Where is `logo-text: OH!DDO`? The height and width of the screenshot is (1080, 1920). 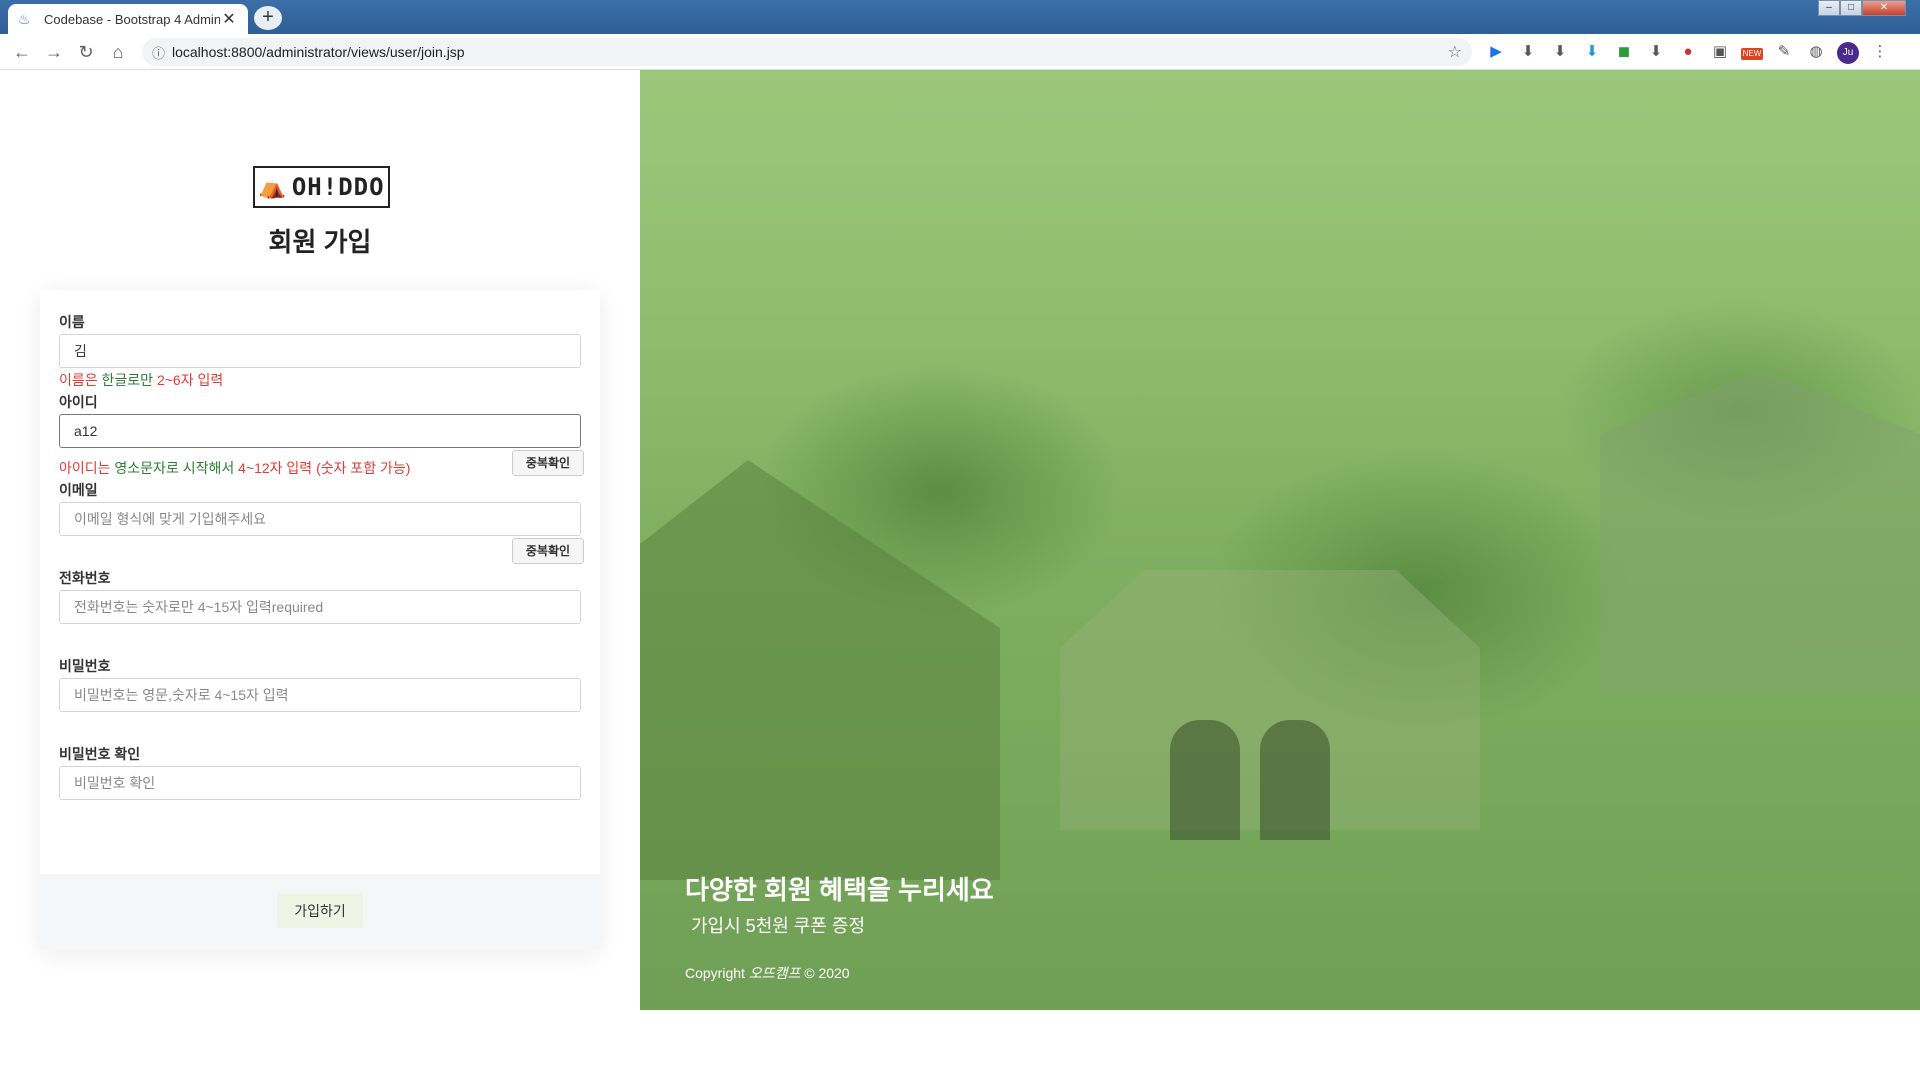
logo-text: OH!DDO is located at coordinates (338, 187).